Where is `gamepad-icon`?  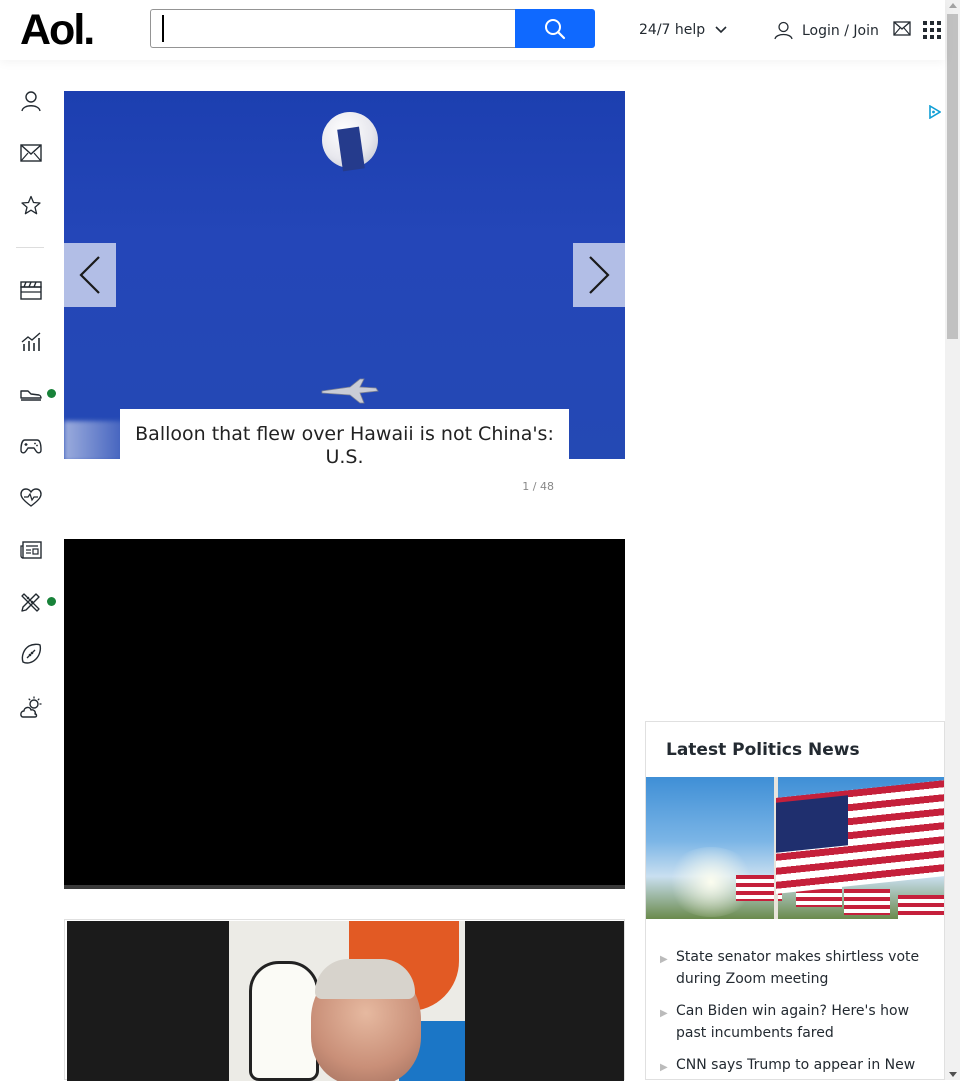
gamepad-icon is located at coordinates (31, 446).